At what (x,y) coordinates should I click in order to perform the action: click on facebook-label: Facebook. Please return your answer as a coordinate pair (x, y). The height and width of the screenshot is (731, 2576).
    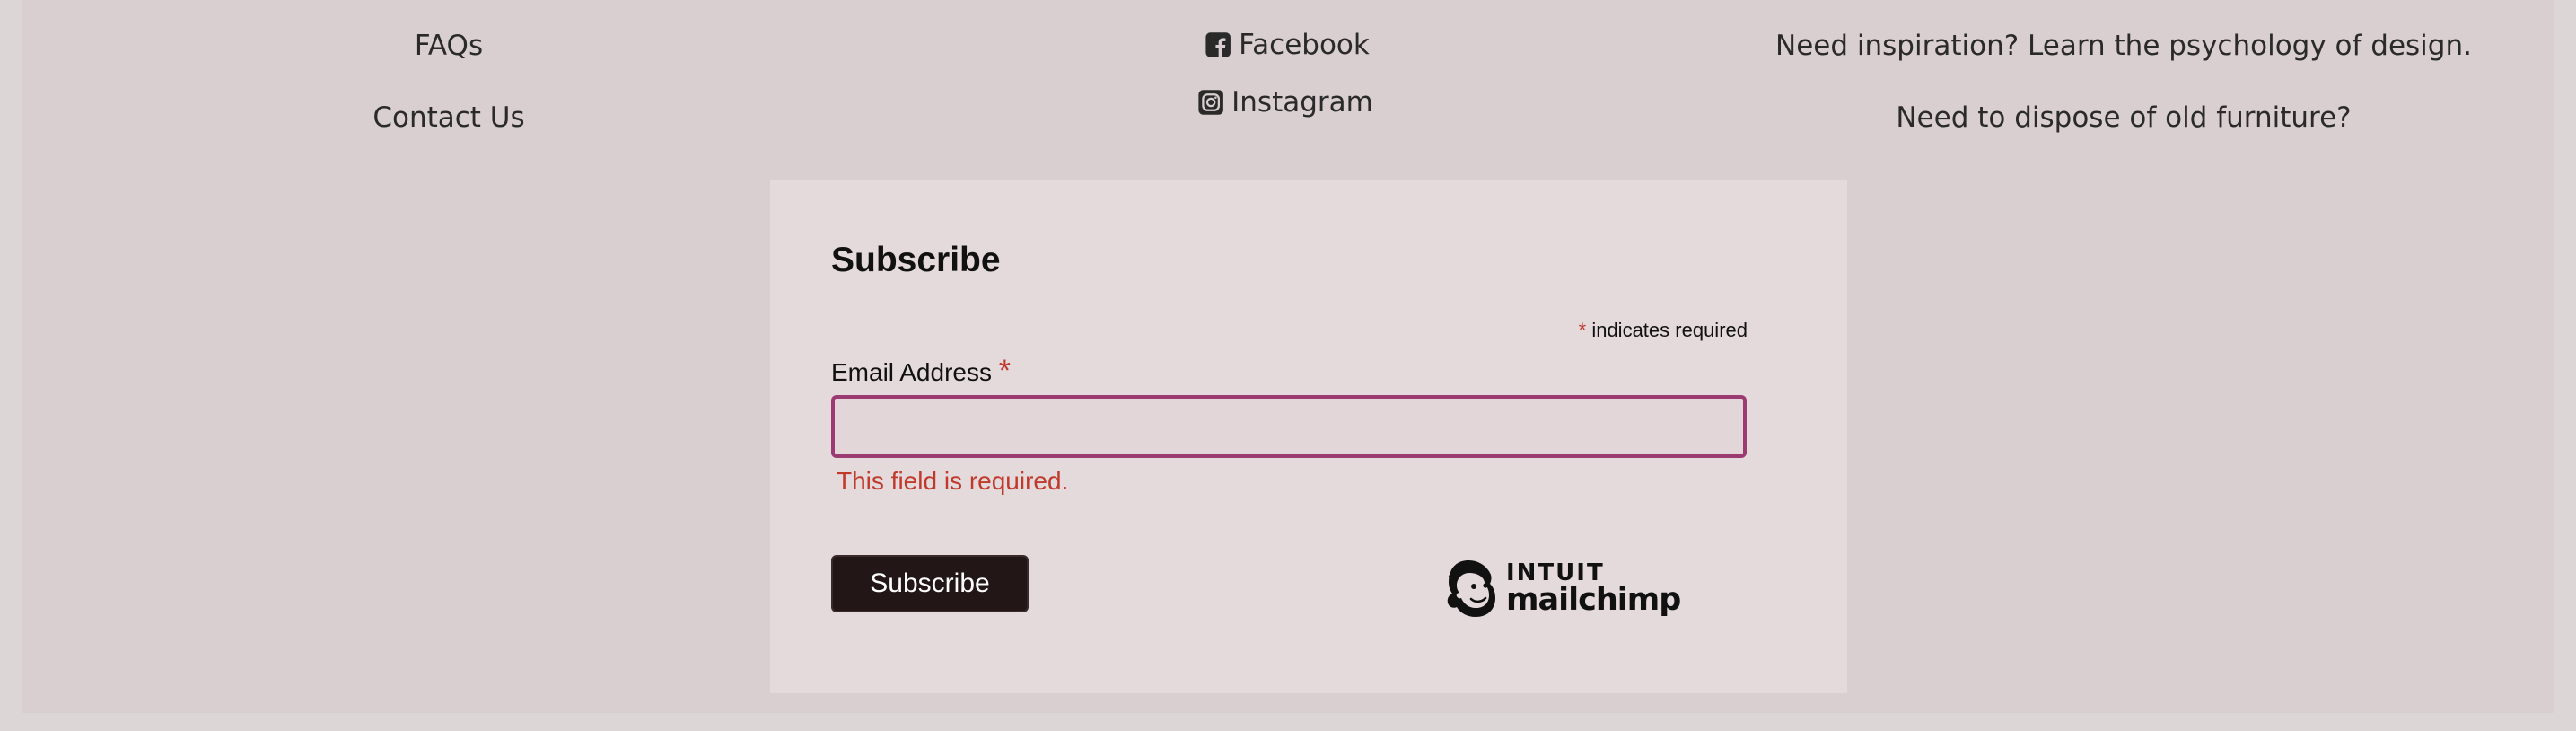
    Looking at the image, I should click on (1304, 45).